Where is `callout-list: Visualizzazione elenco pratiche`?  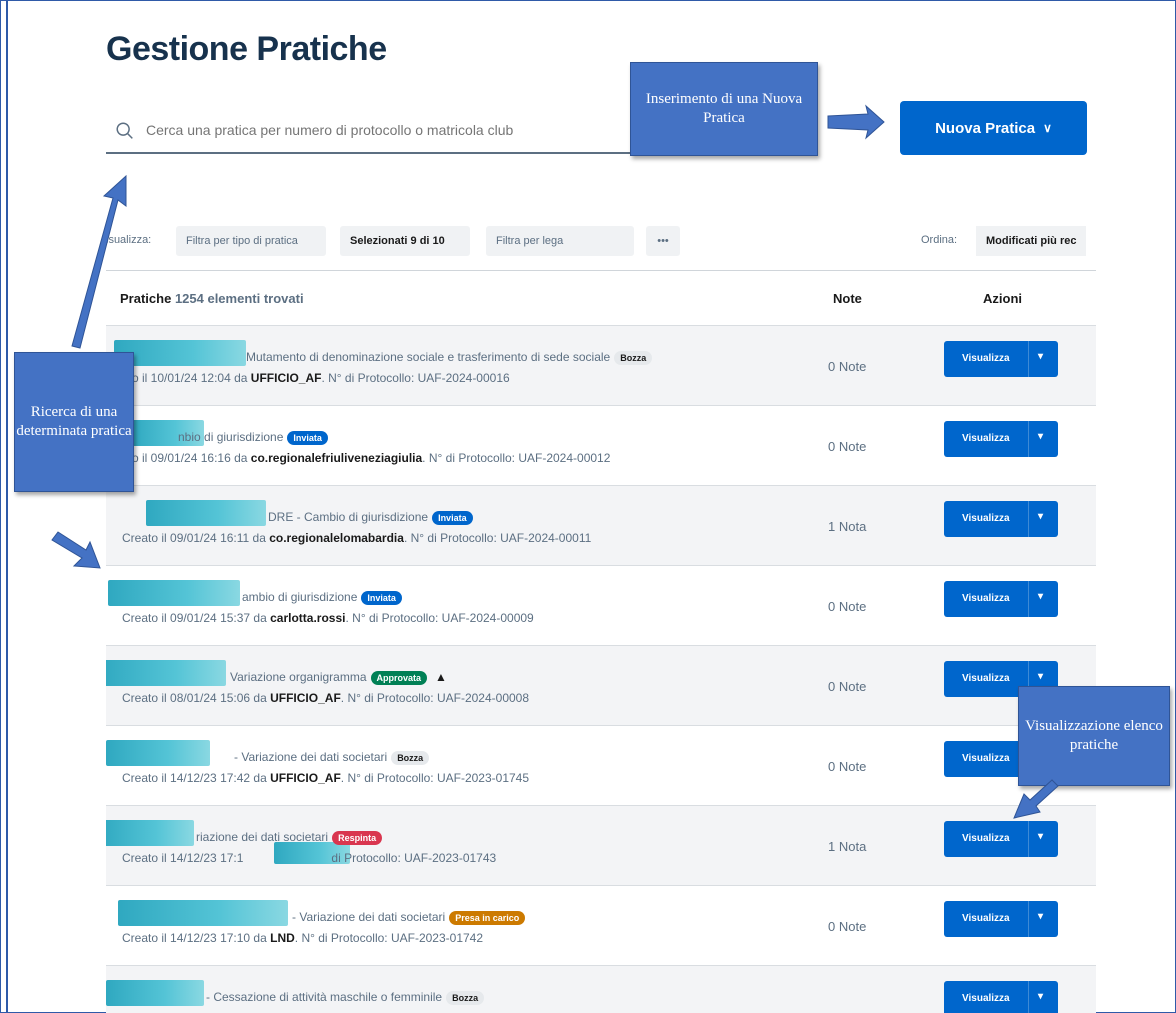
callout-list: Visualizzazione elenco pratiche is located at coordinates (1094, 736).